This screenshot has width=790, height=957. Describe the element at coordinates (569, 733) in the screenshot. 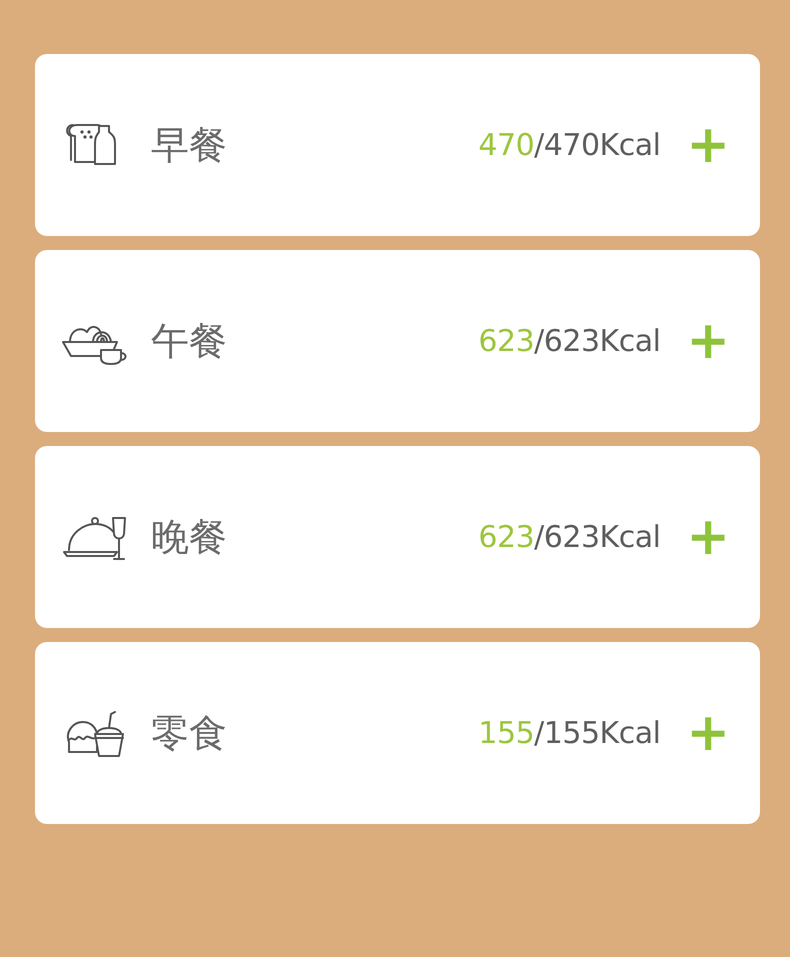

I see `calorie-count: 155/155Kcal` at that location.